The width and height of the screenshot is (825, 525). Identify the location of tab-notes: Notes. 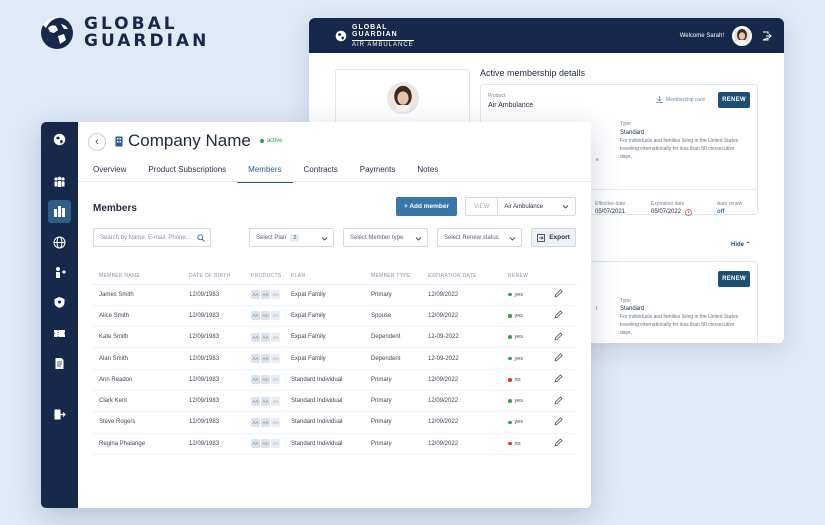
(427, 172).